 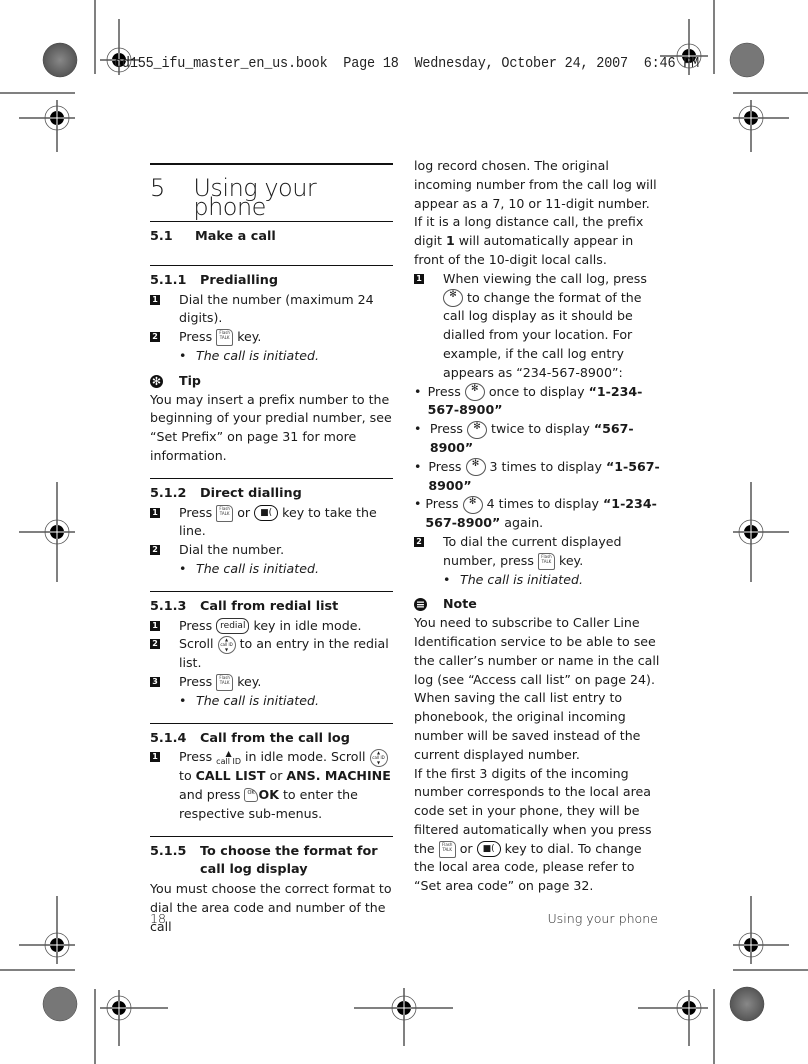 What do you see at coordinates (226, 493) in the screenshot?
I see `subsection-direct-dialling: 5.1.2 Direct dialling` at bounding box center [226, 493].